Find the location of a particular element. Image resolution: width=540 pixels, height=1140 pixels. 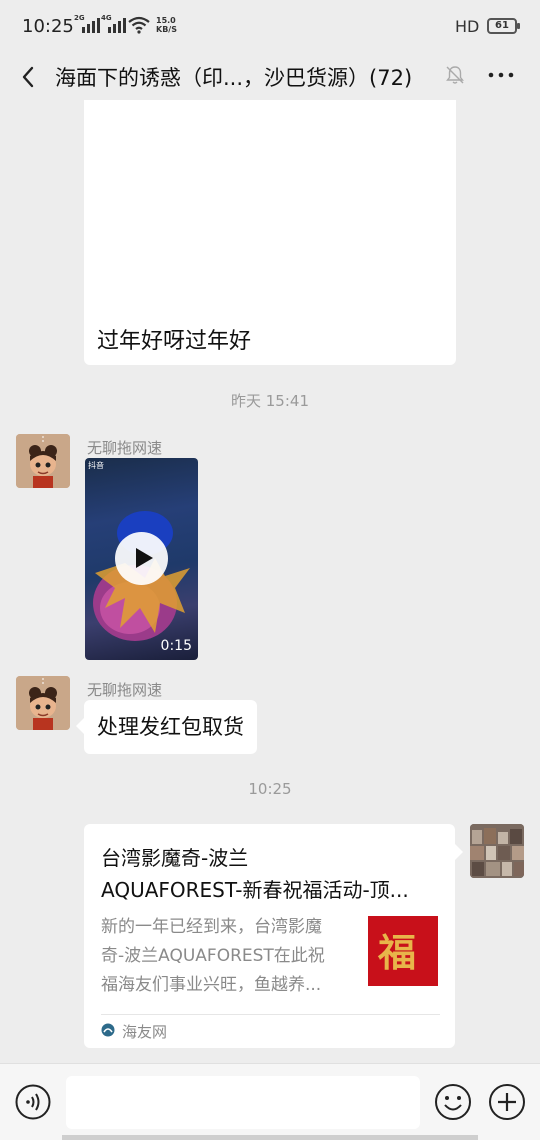

emoji-icon is located at coordinates (453, 1102).